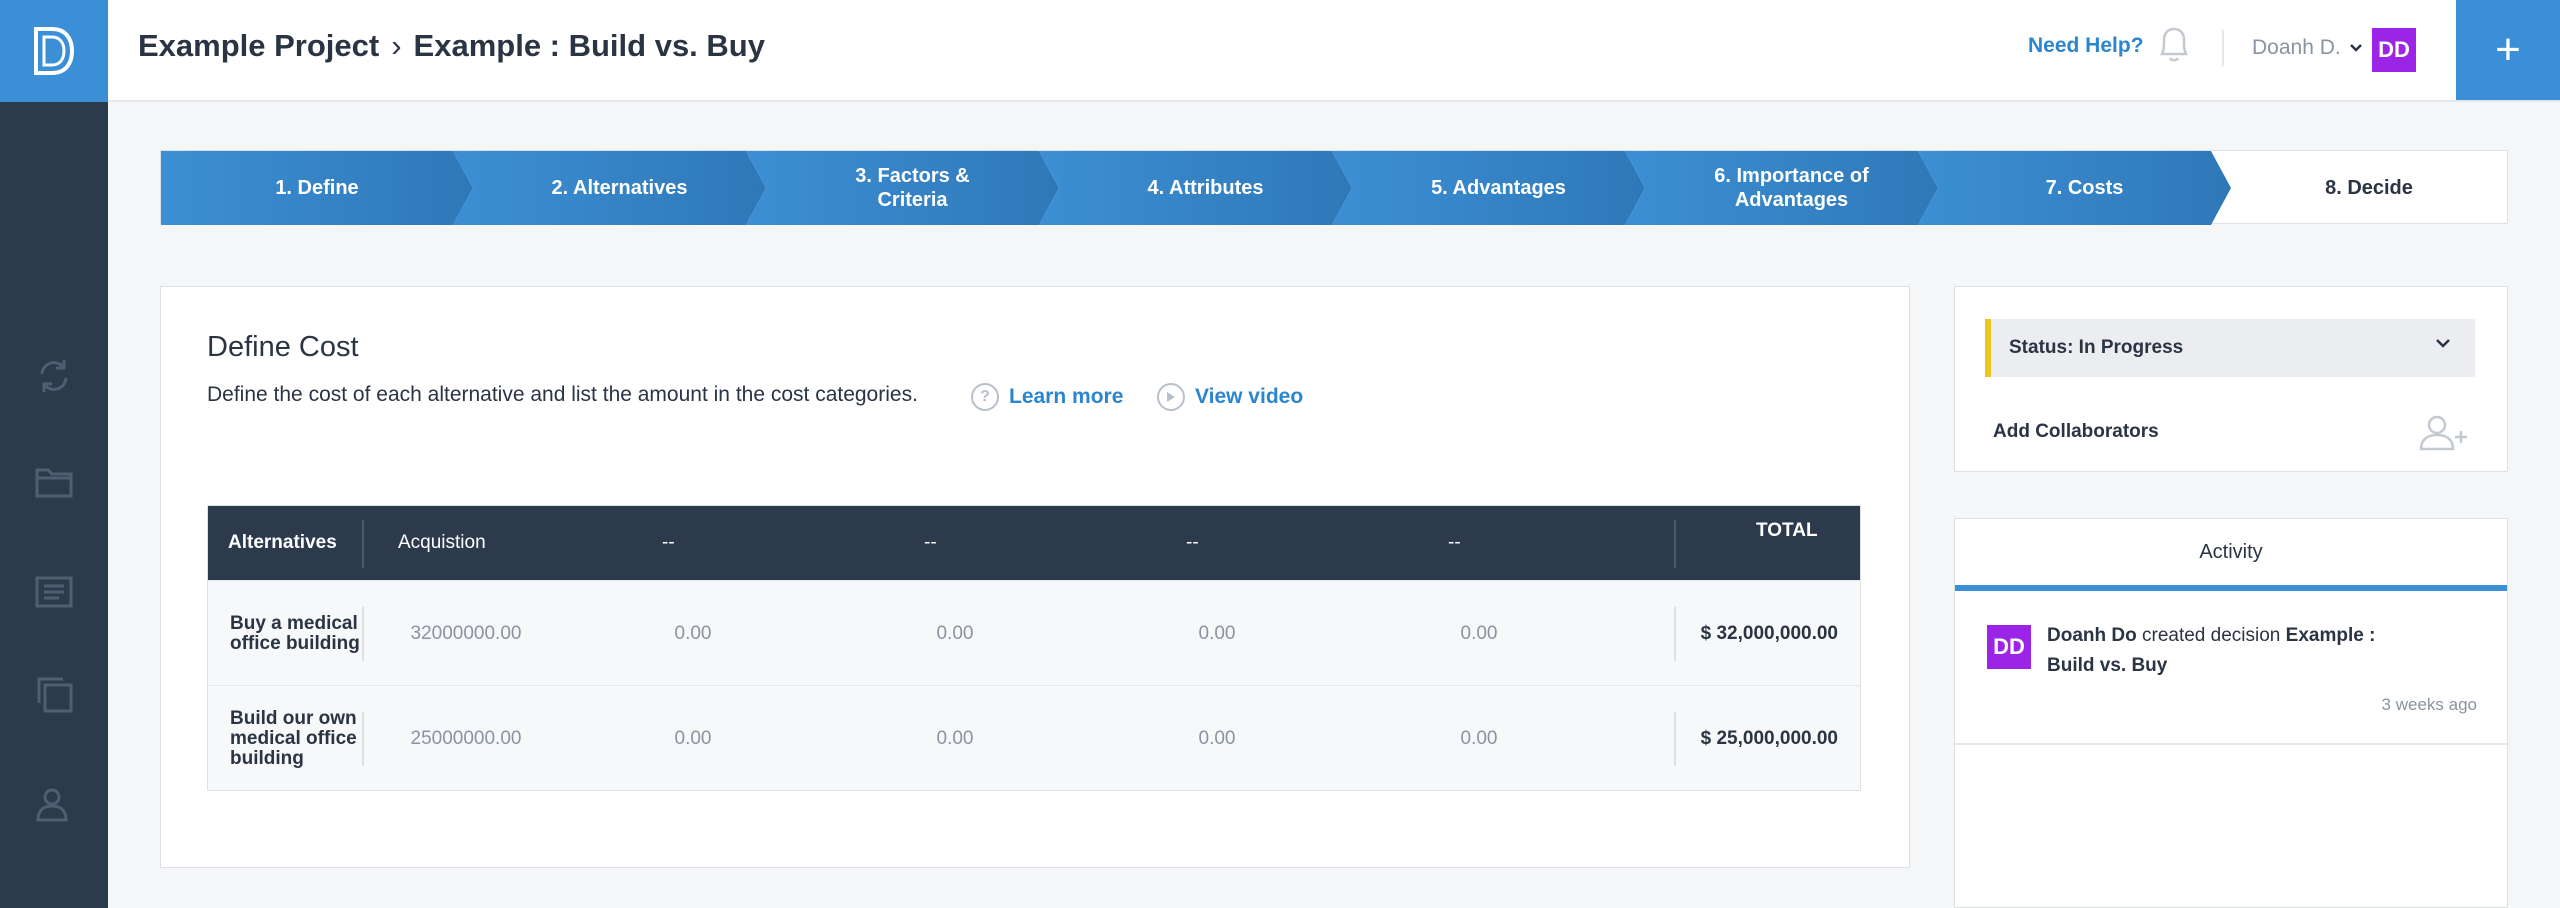  Describe the element at coordinates (2231, 379) in the screenshot. I see `status-panel: Status: In Progress Add Collaborators` at that location.